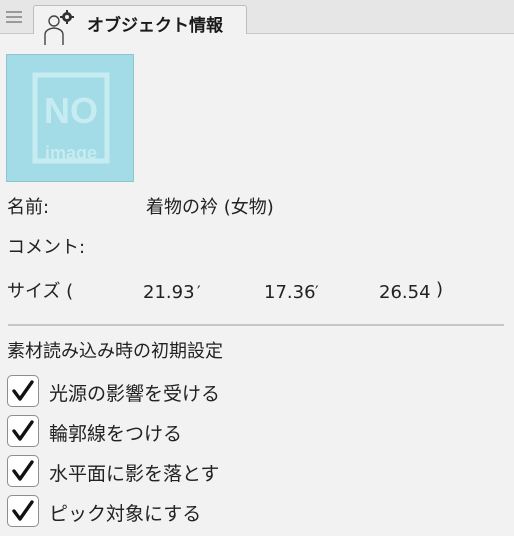 The width and height of the screenshot is (514, 536). Describe the element at coordinates (256, 325) in the screenshot. I see `section-divider` at that location.